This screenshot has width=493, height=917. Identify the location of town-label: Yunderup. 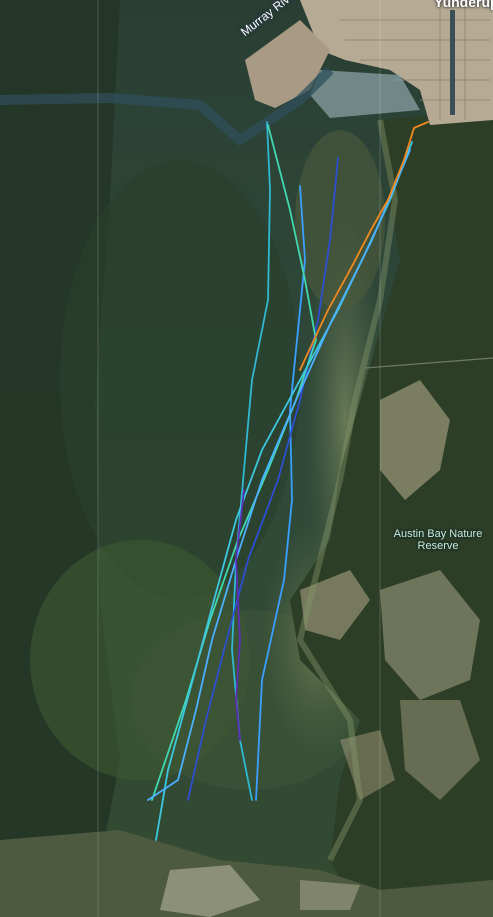
(463, 5).